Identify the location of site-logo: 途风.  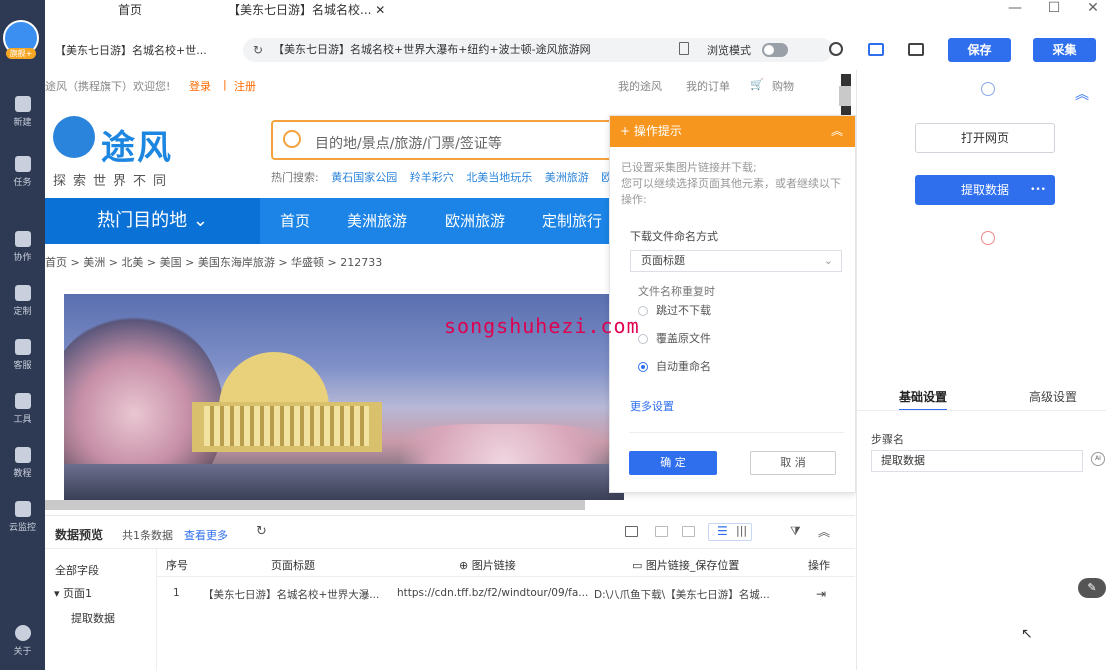
(137, 144).